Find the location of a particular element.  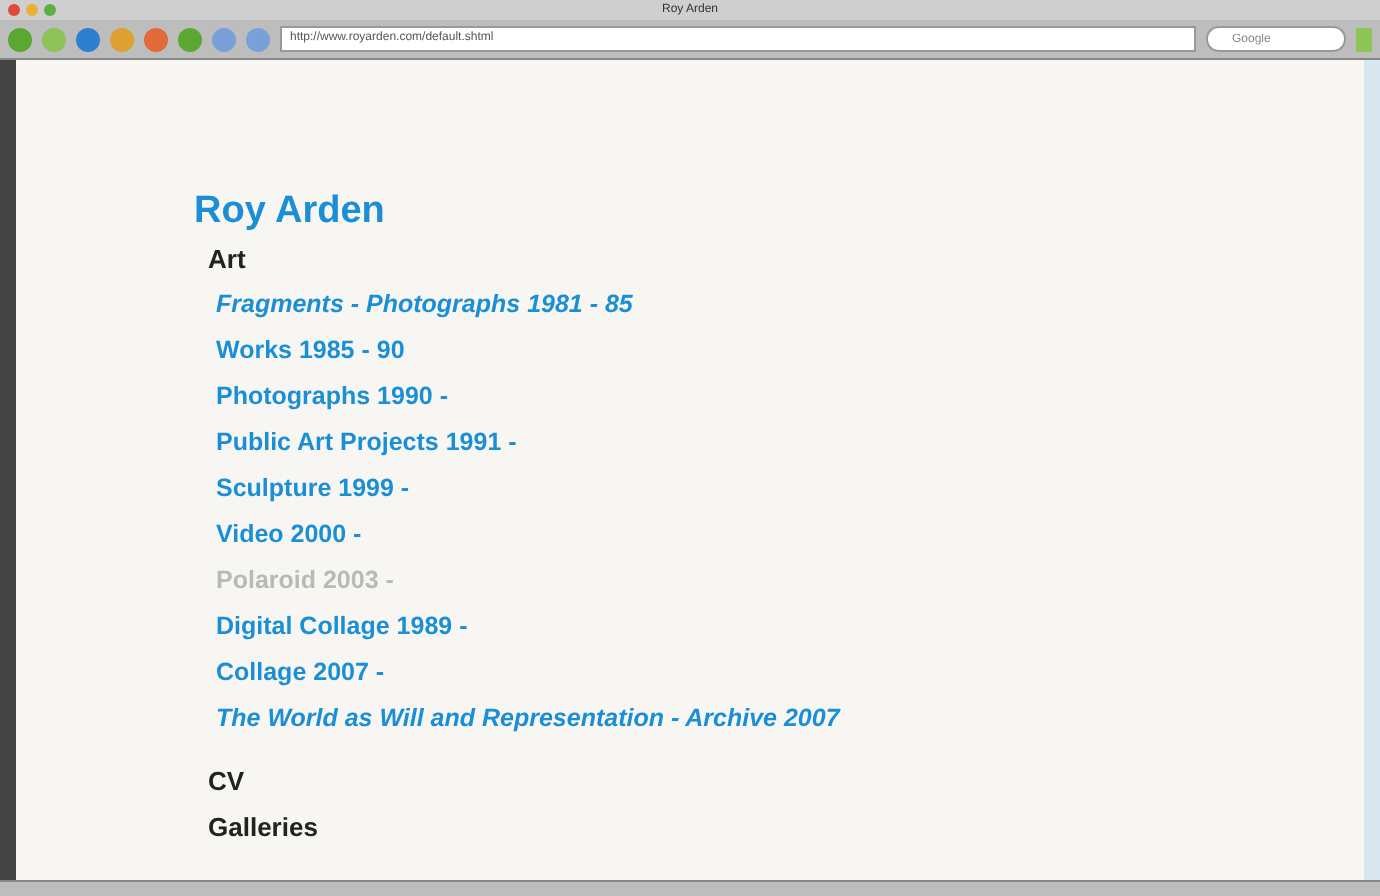

site-title: Roy Arden is located at coordinates (779, 212).